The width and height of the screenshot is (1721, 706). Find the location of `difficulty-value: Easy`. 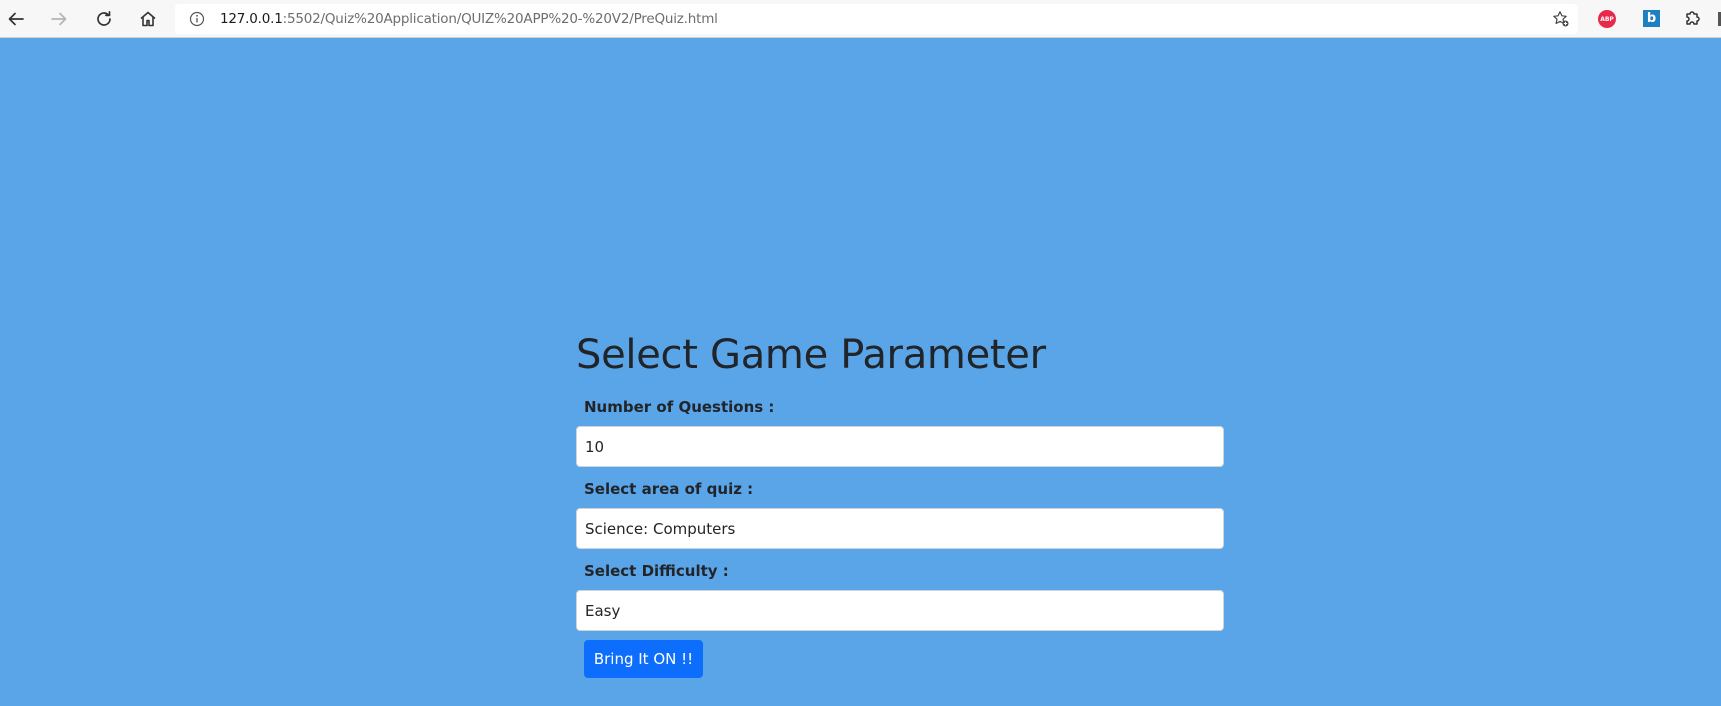

difficulty-value: Easy is located at coordinates (603, 610).